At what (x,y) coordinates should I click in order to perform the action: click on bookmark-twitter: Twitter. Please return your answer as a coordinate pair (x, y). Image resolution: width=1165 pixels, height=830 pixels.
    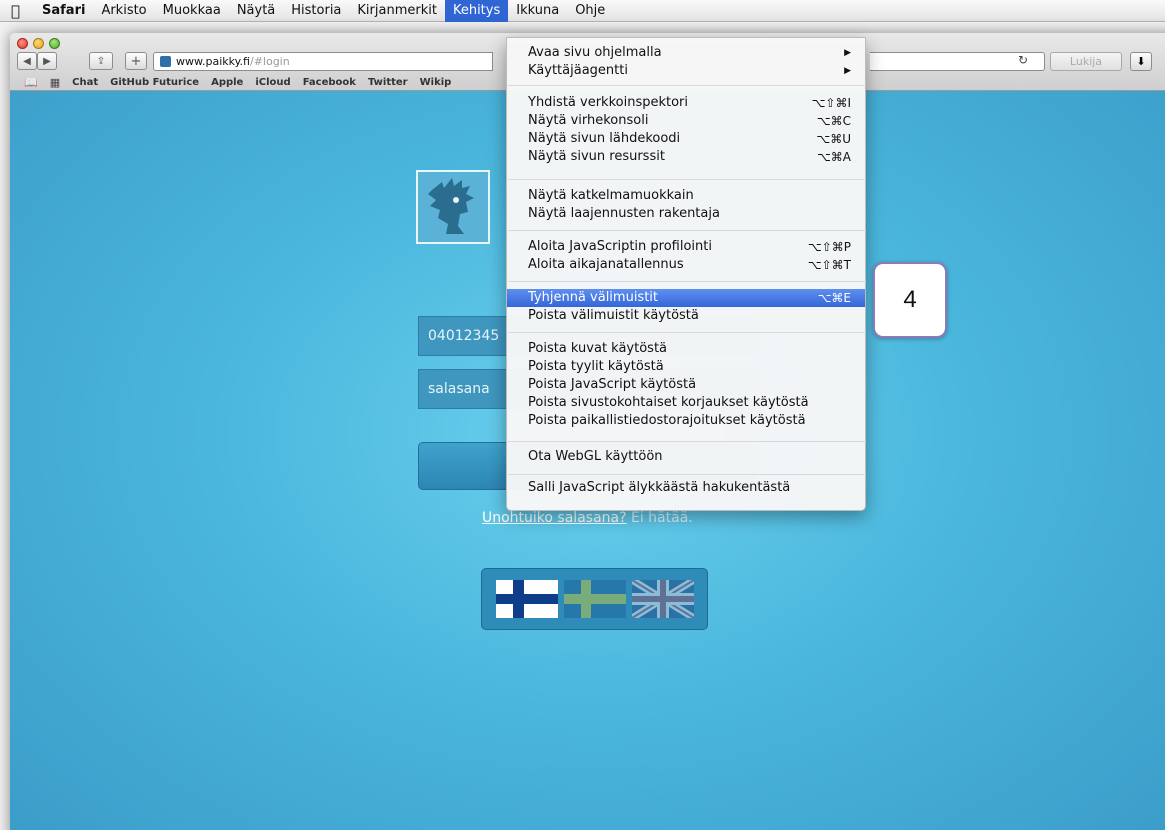
    Looking at the image, I should click on (388, 82).